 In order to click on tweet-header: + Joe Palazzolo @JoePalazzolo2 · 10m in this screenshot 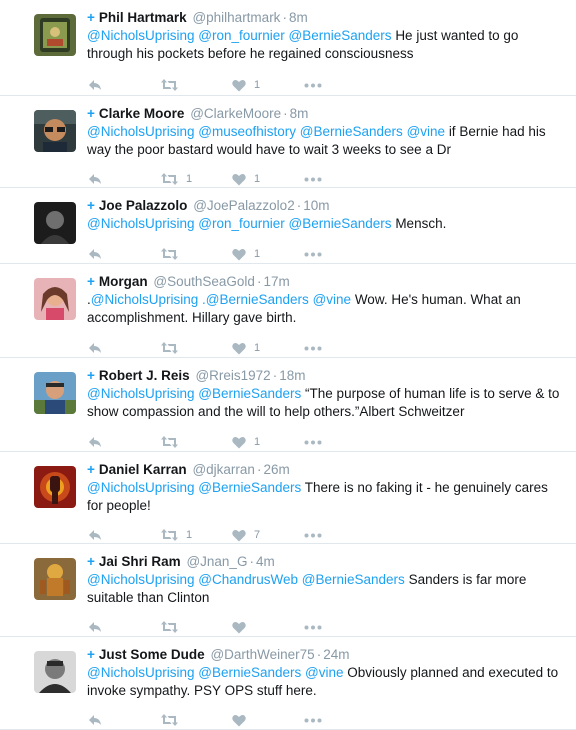, I will do `click(326, 206)`.